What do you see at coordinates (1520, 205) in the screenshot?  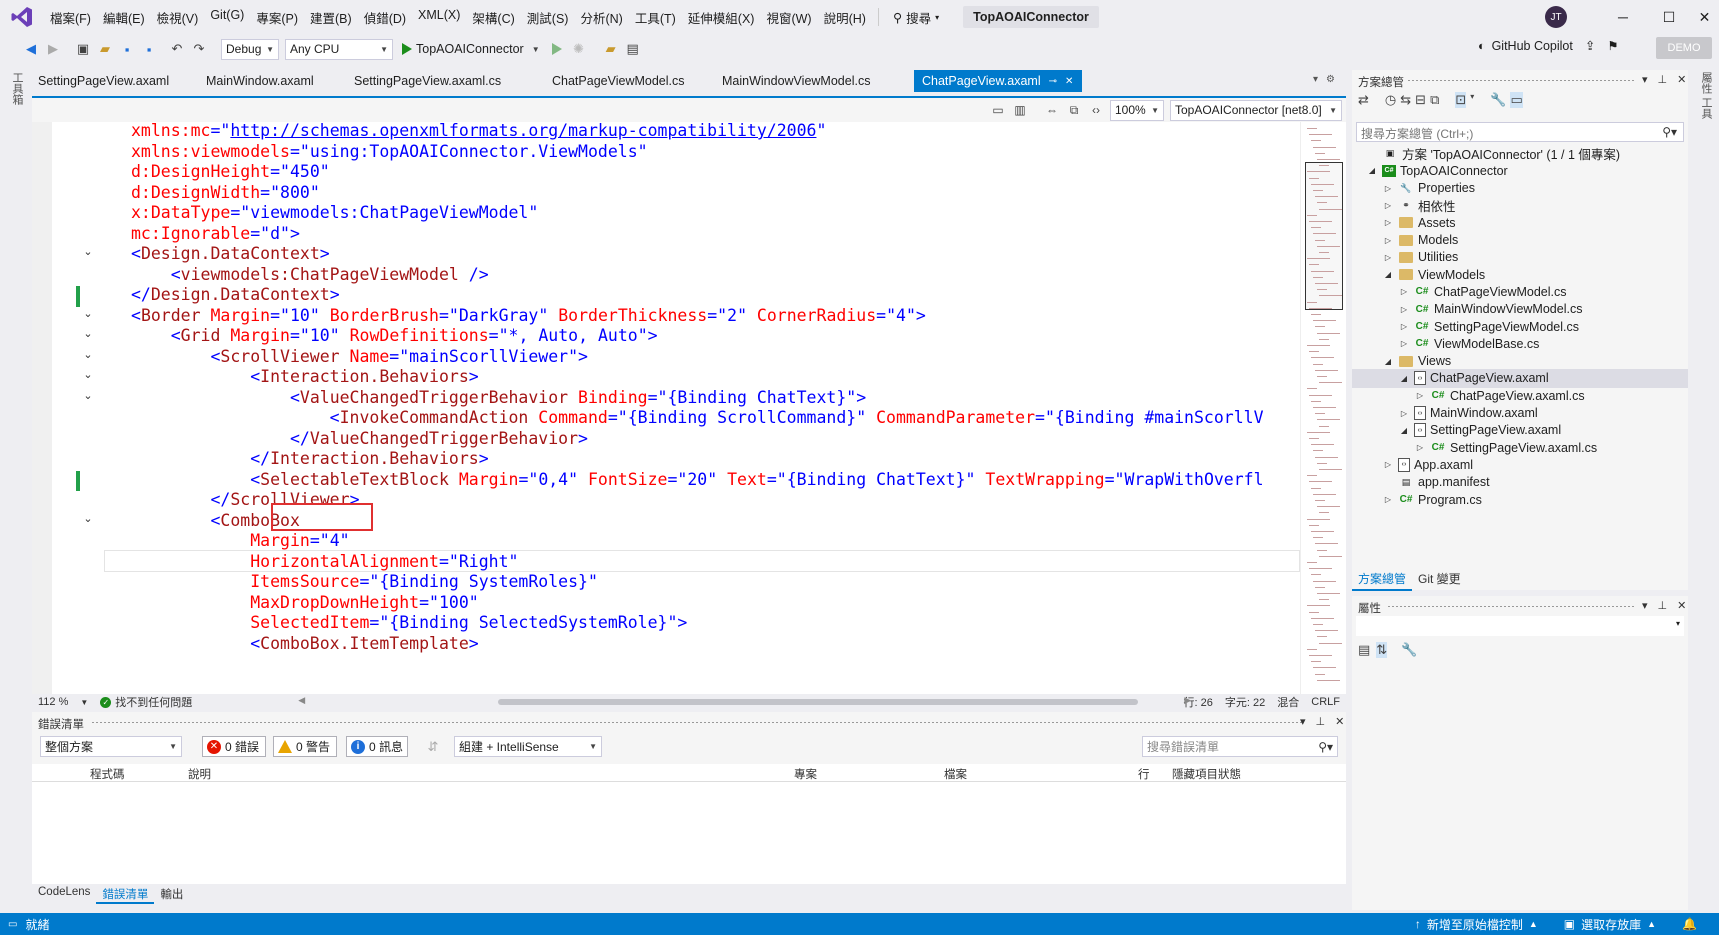 I see `tree-item: ▷ ⚭ 相依性` at bounding box center [1520, 205].